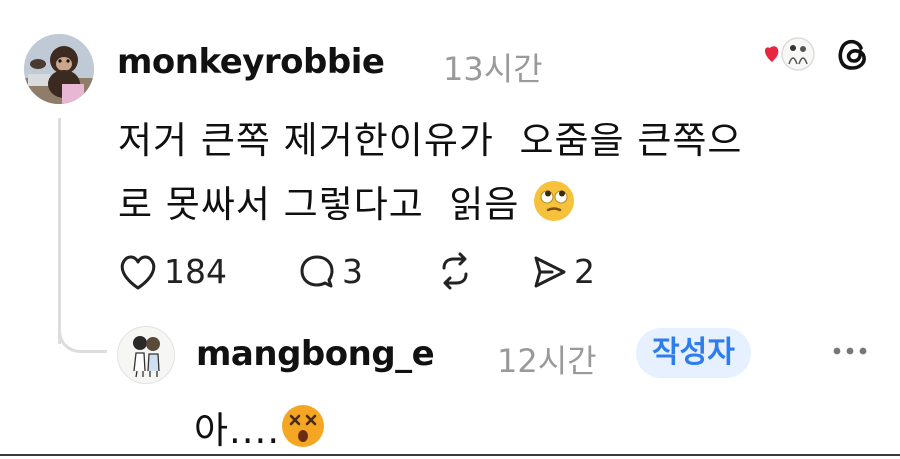 The height and width of the screenshot is (459, 900). I want to click on like-count: 184, so click(195, 271).